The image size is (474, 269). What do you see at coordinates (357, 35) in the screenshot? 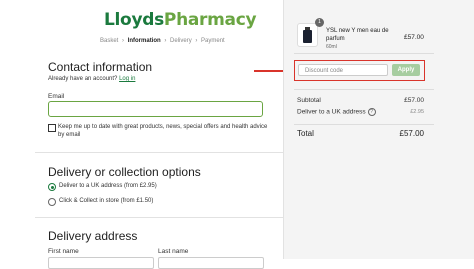
I see `product-name: YSL new Y men eau de parfum` at bounding box center [357, 35].